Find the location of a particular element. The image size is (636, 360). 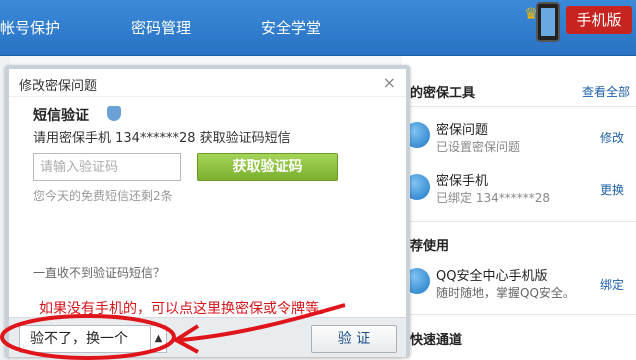

recommend-app-name: QQ安全中心手机版 is located at coordinates (492, 276).